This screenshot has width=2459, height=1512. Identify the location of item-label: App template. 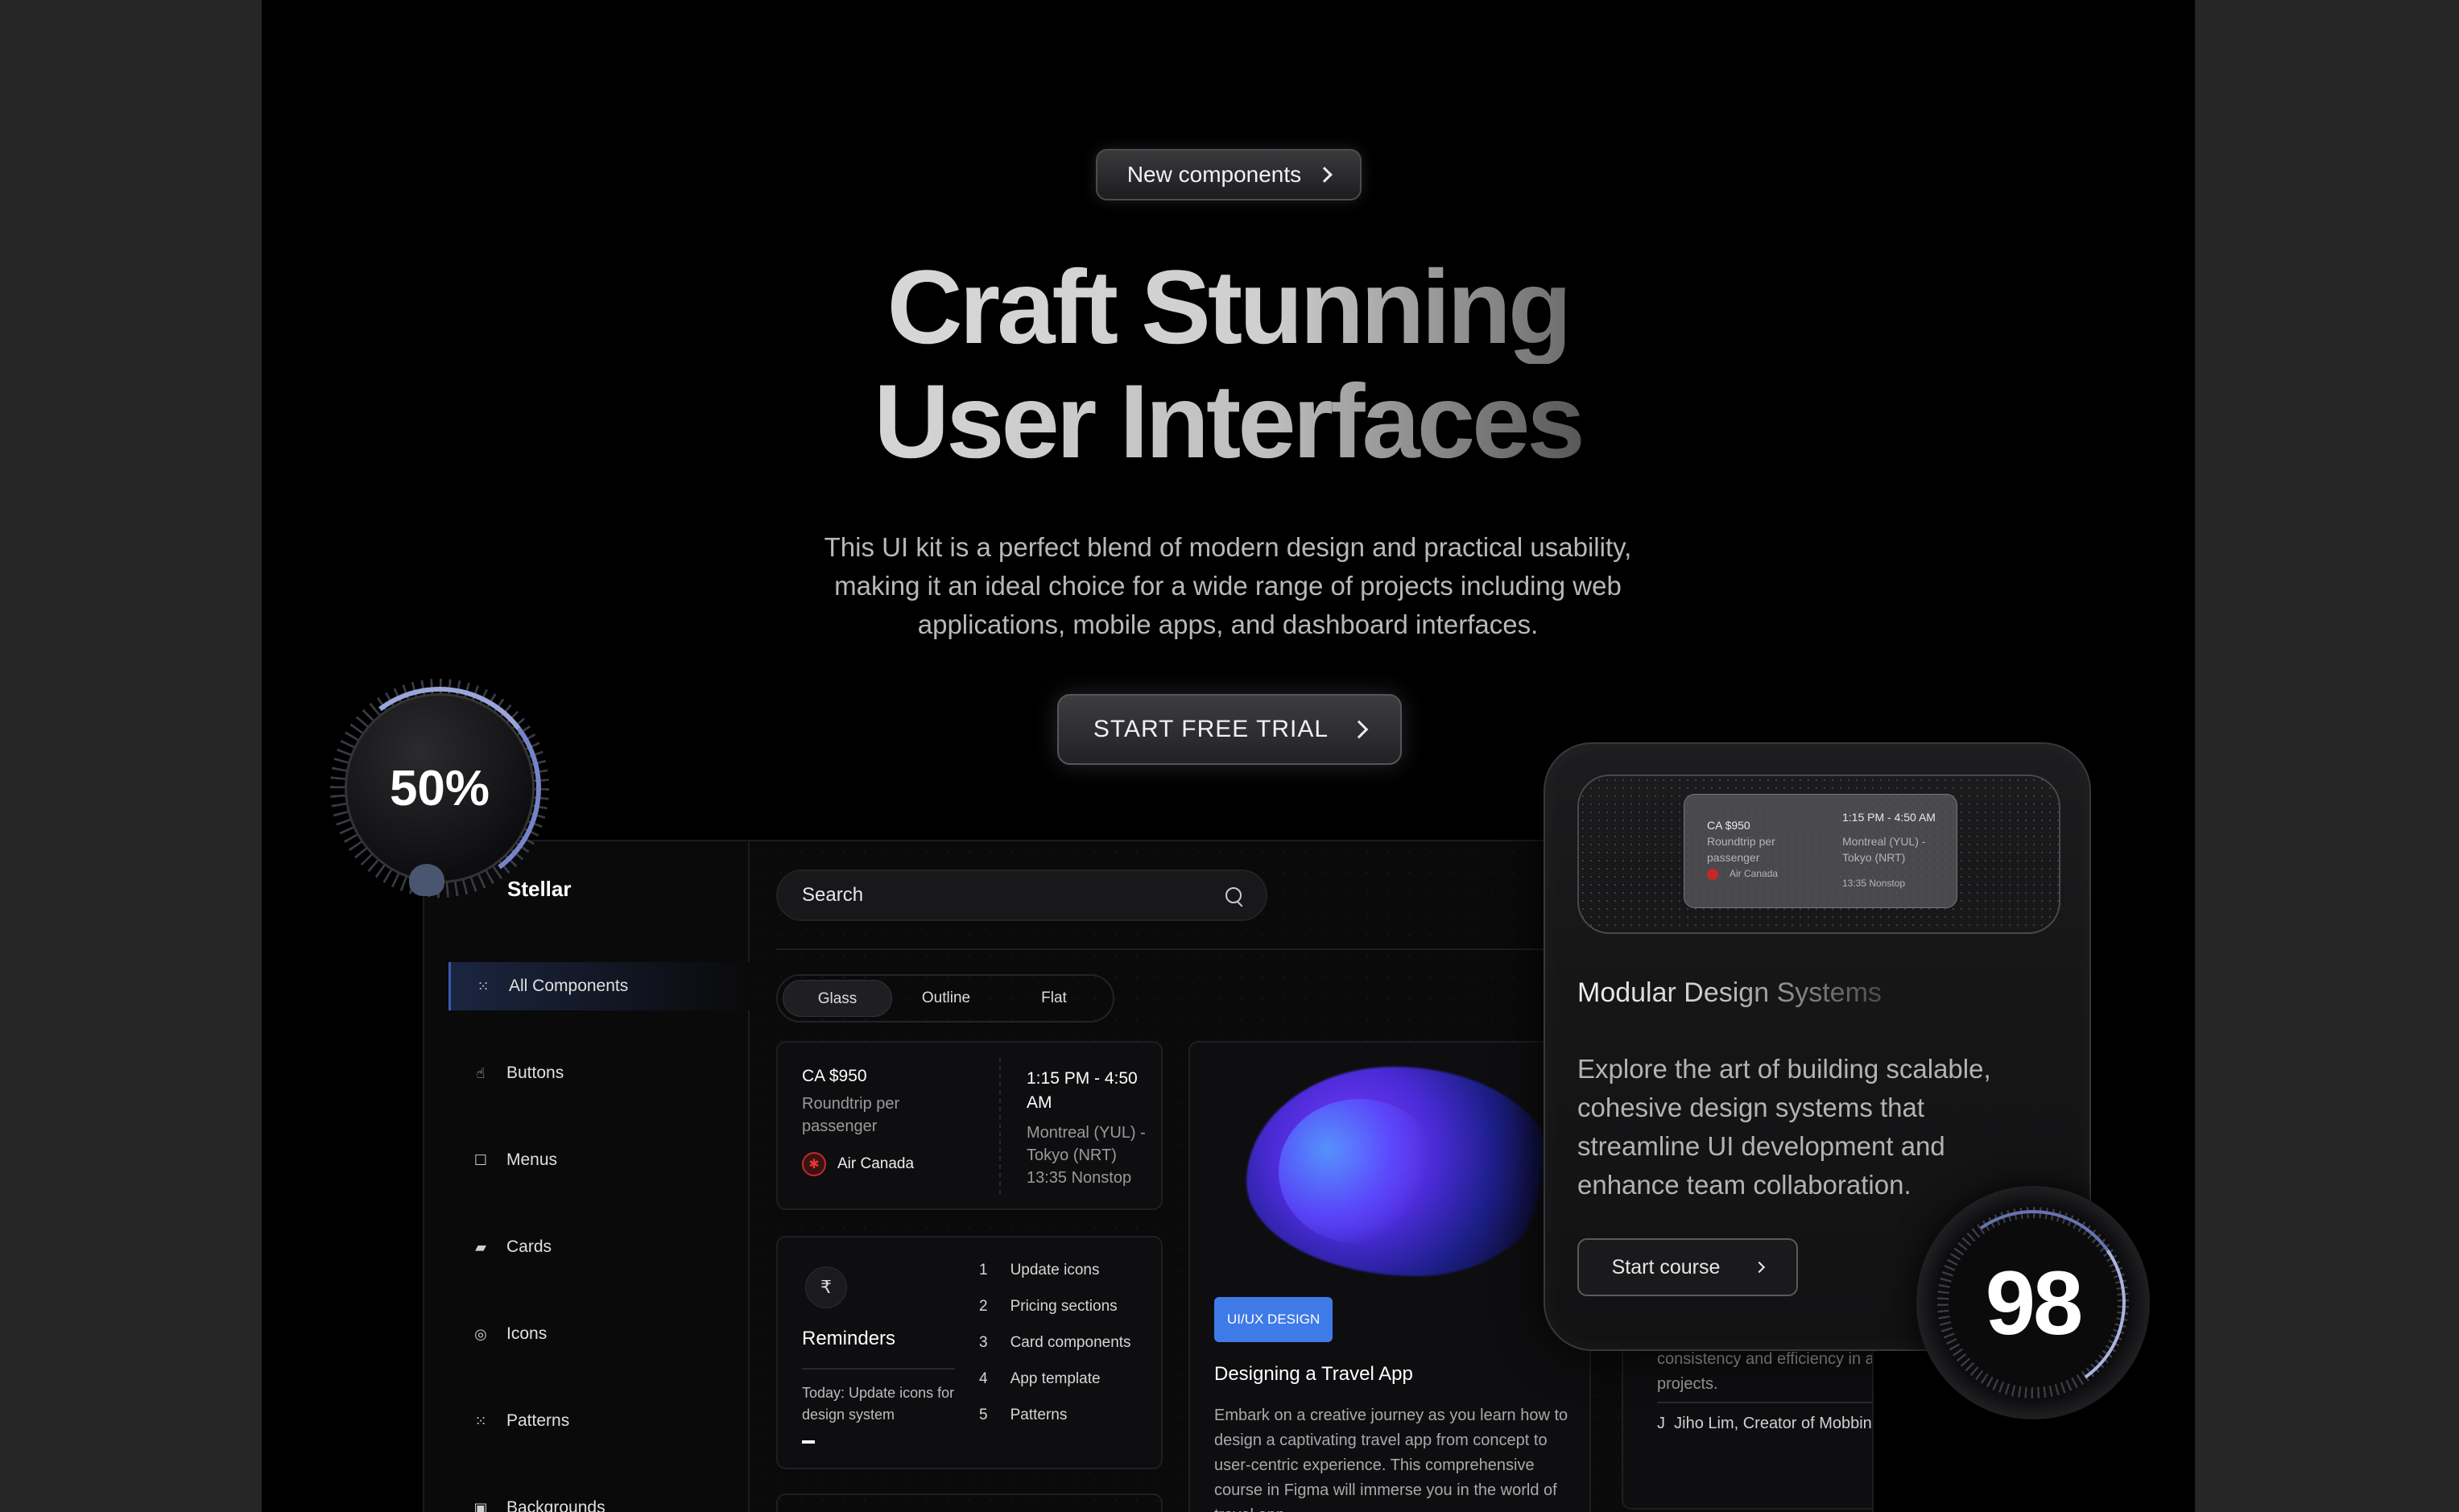
(1055, 1378).